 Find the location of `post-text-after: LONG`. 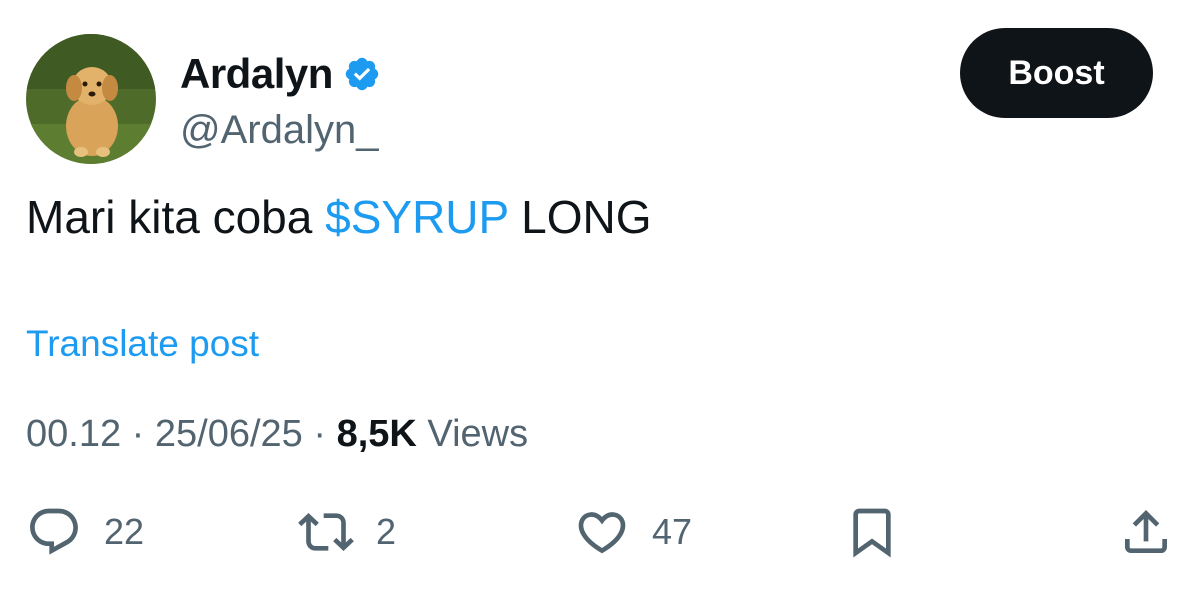

post-text-after: LONG is located at coordinates (580, 217).